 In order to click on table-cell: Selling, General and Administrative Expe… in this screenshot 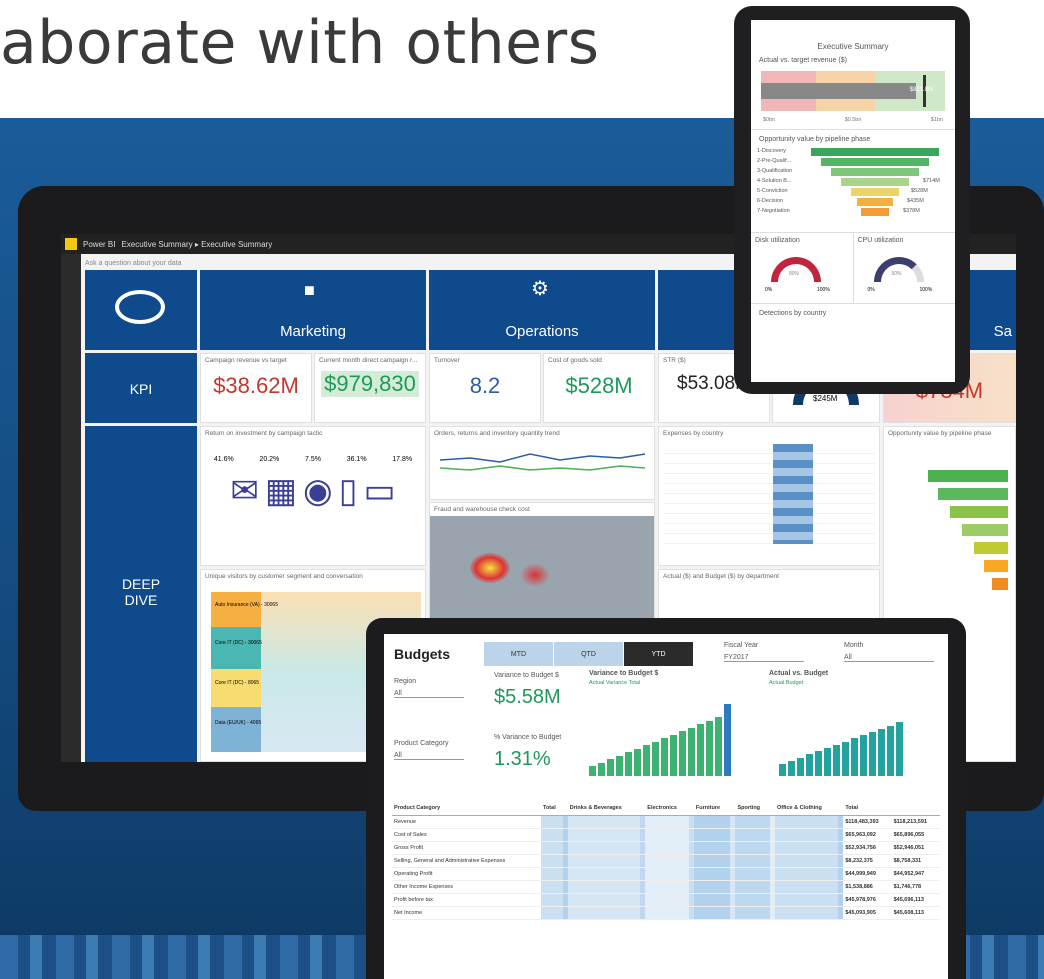, I will do `click(466, 861)`.